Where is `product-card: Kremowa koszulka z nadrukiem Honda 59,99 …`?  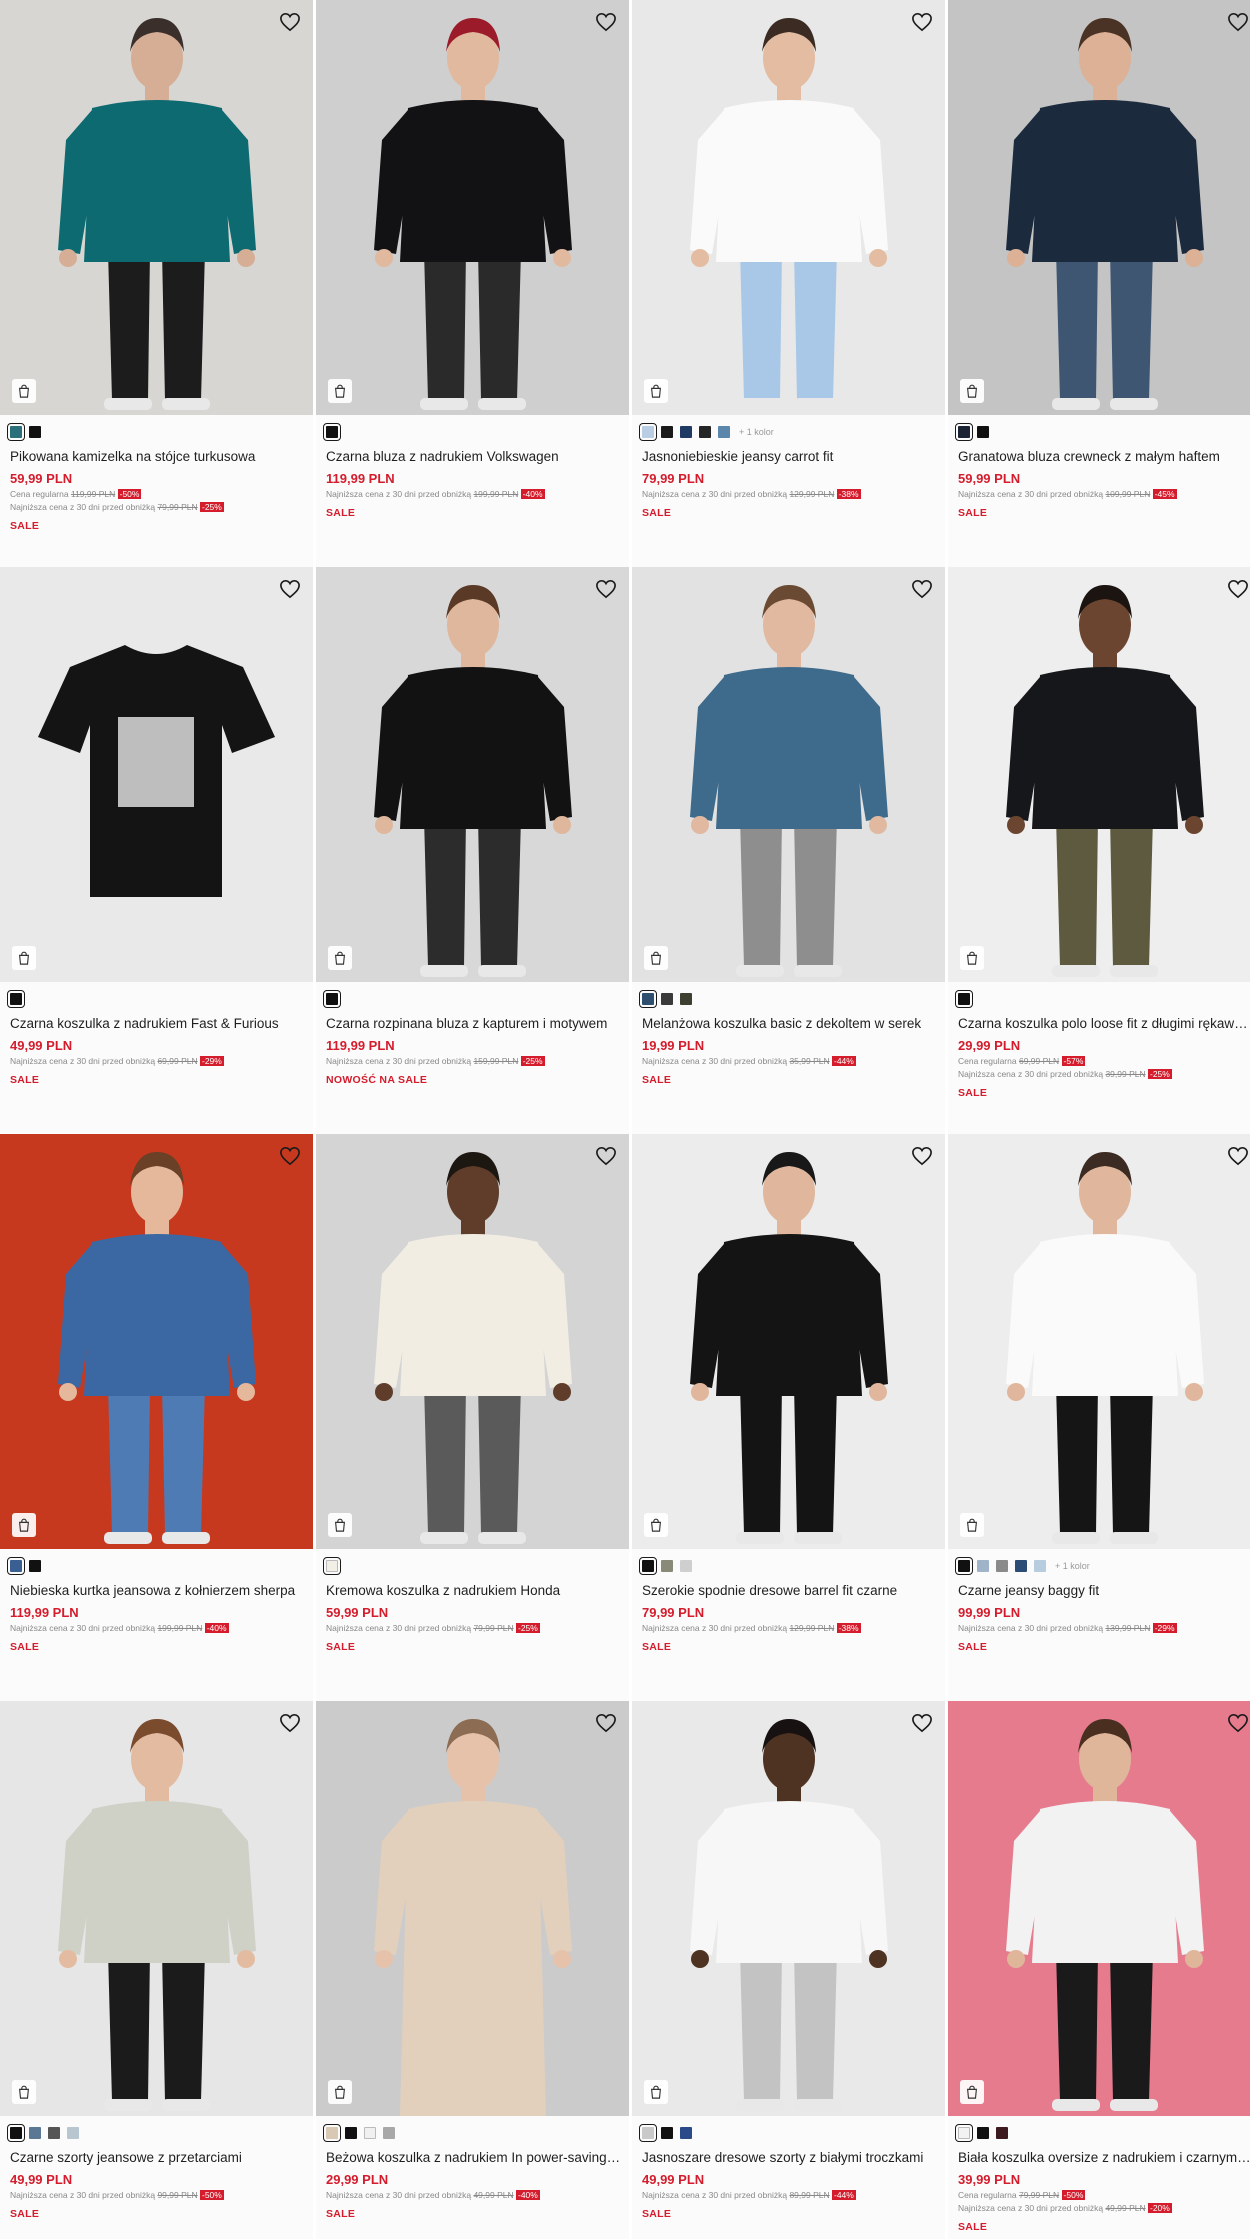 product-card: Kremowa koszulka z nadrukiem Honda 59,99 … is located at coordinates (472, 1417).